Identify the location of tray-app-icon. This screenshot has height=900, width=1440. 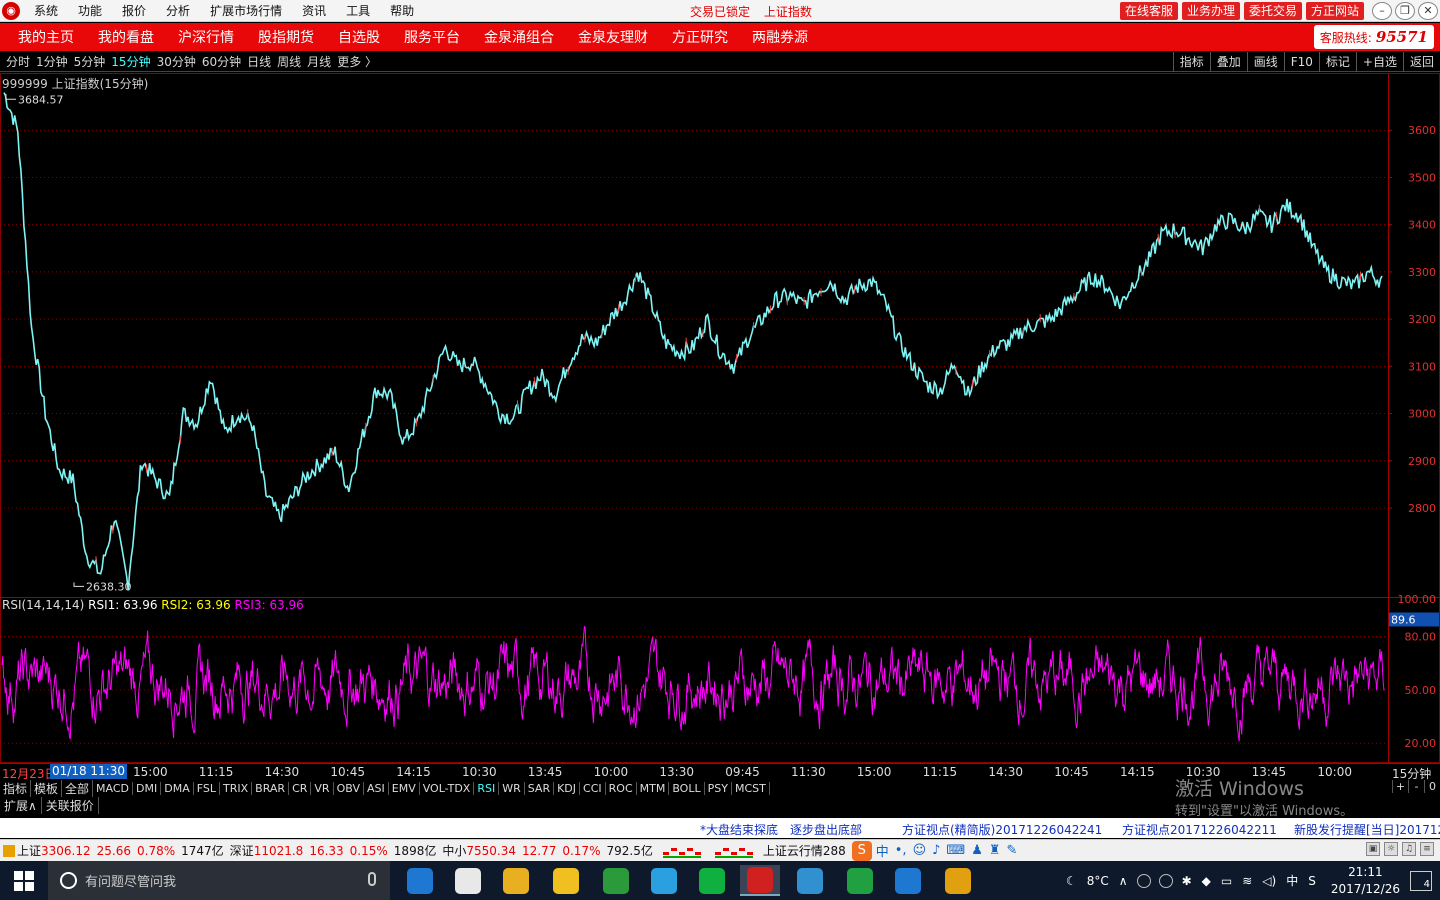
(1143, 880).